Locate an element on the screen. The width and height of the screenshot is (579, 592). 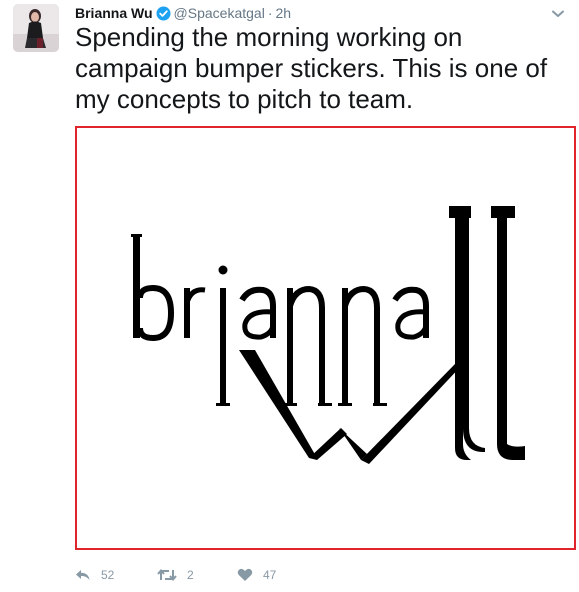
verified-badge-icon is located at coordinates (163, 13).